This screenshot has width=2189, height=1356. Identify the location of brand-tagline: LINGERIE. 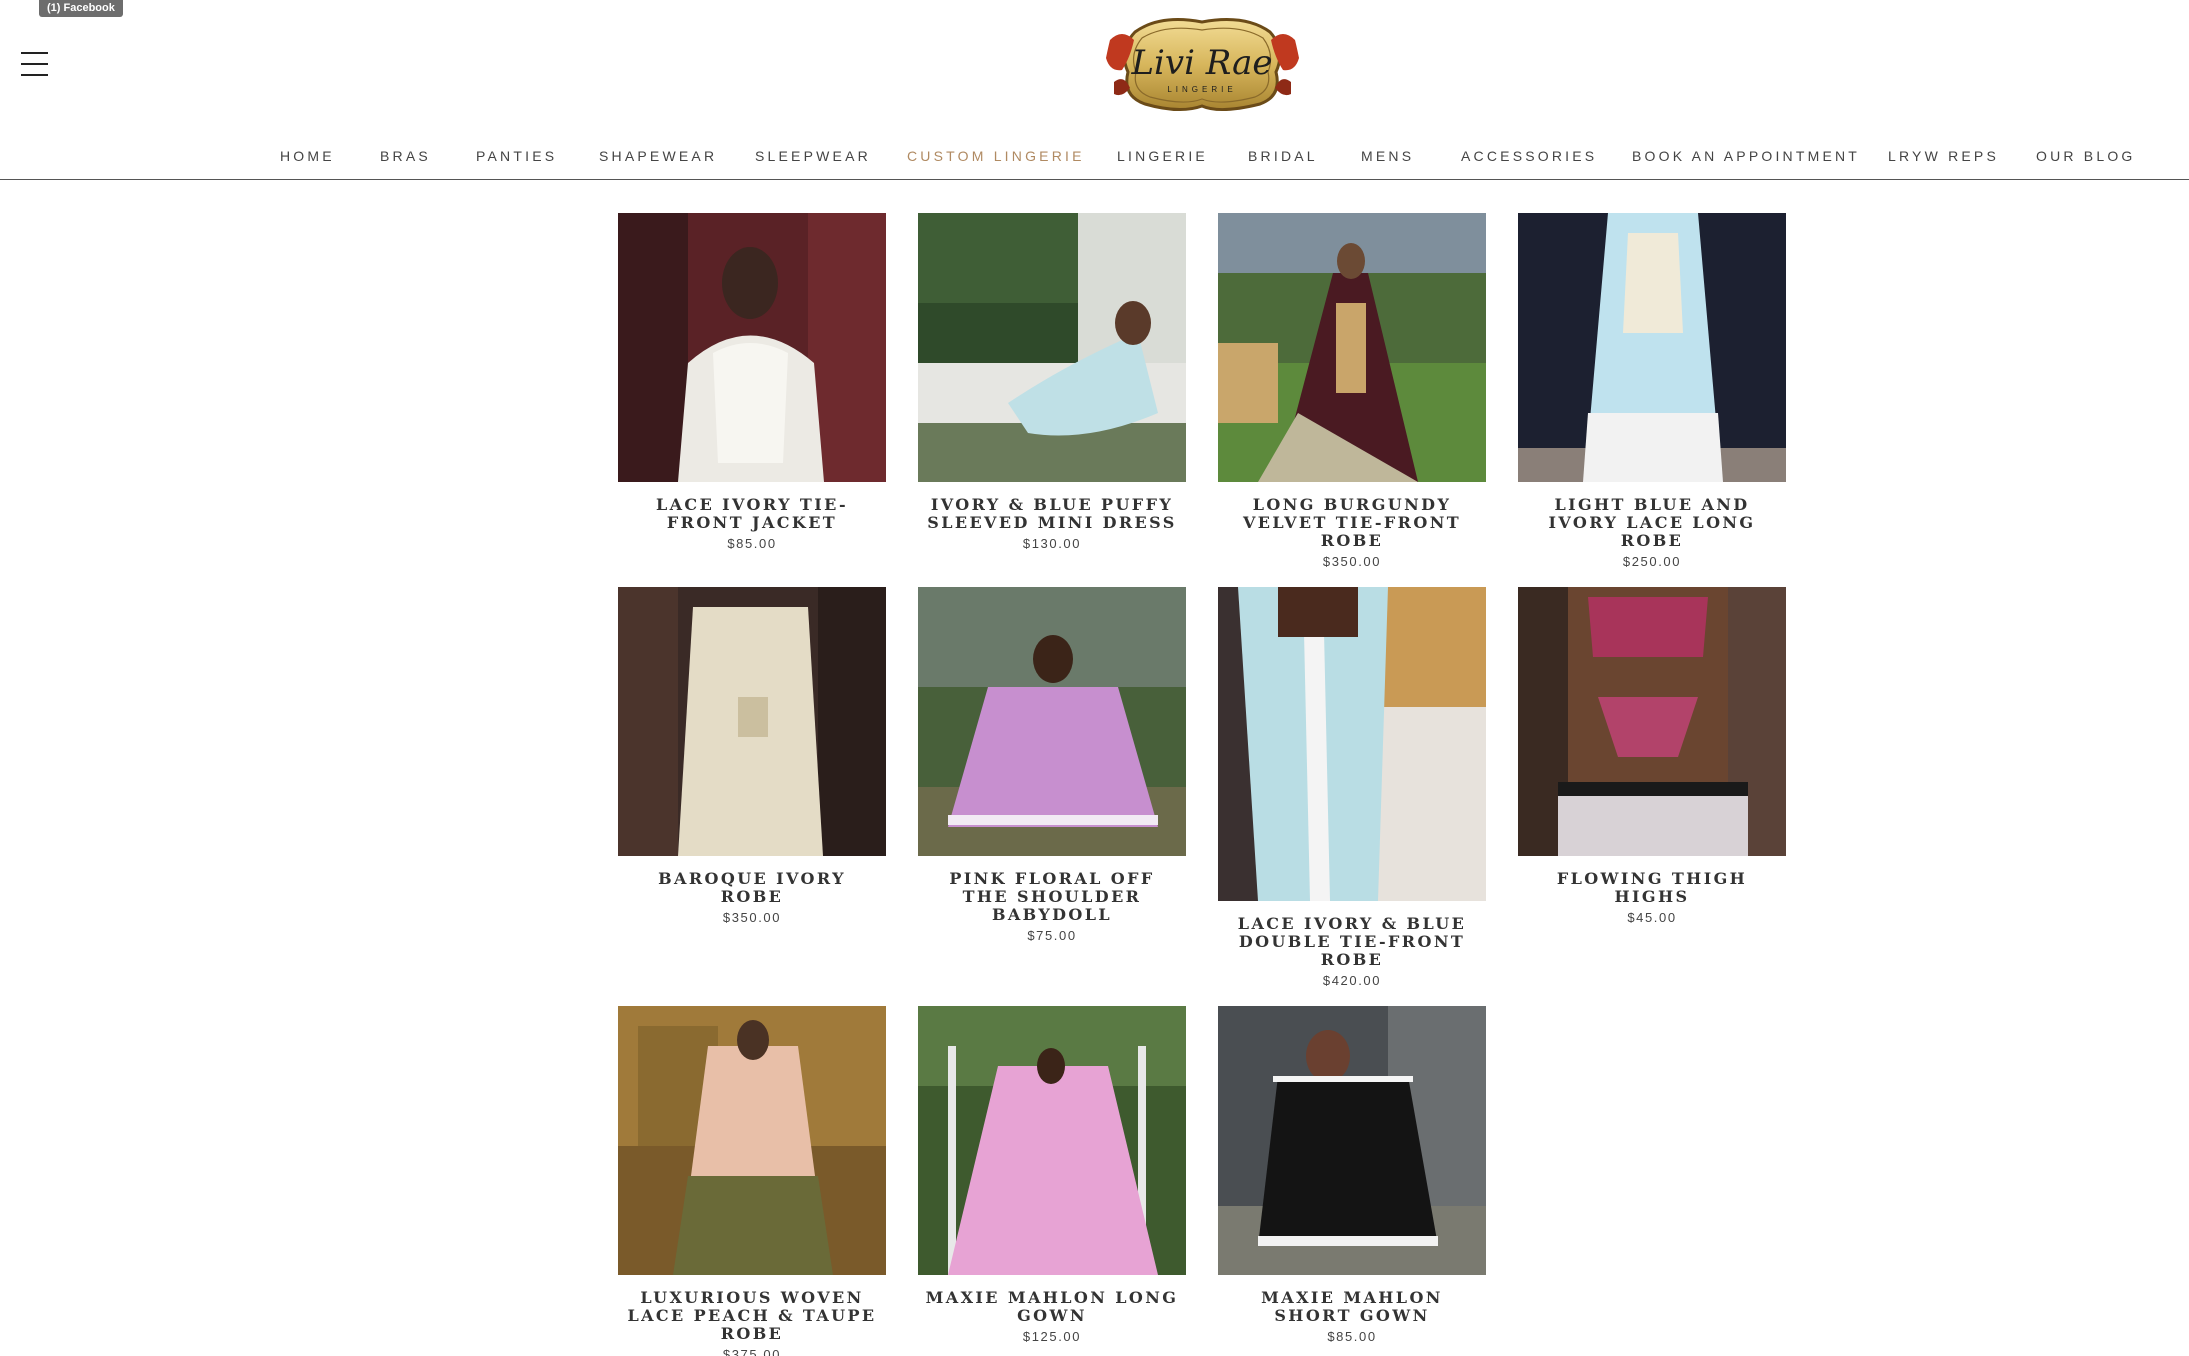
(1201, 89).